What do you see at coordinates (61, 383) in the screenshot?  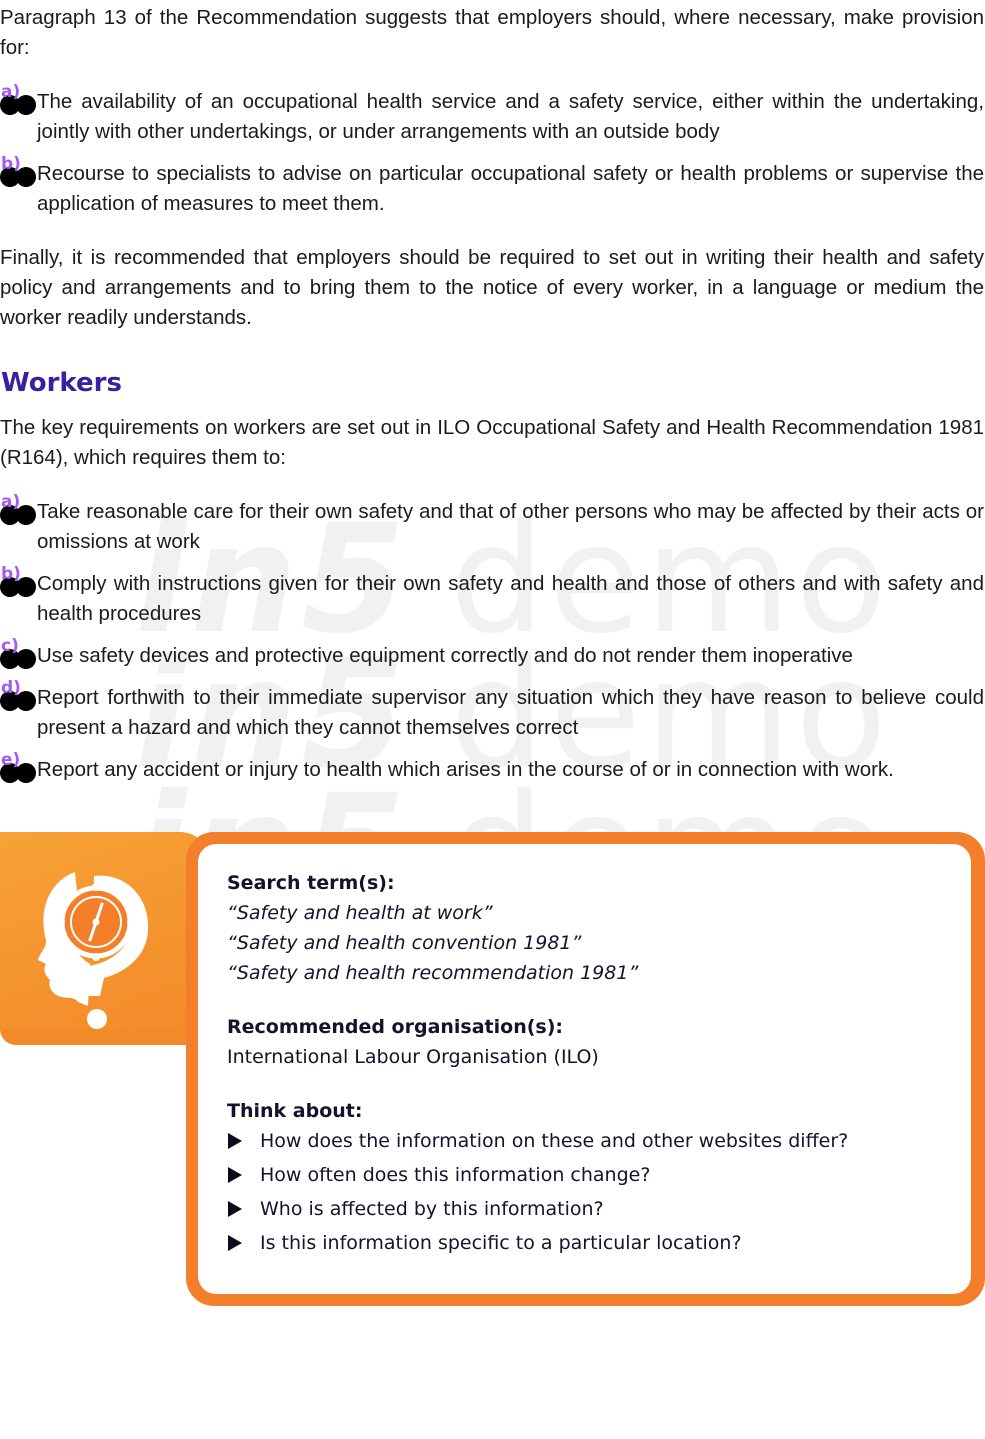 I see `section-heading: Workers` at bounding box center [61, 383].